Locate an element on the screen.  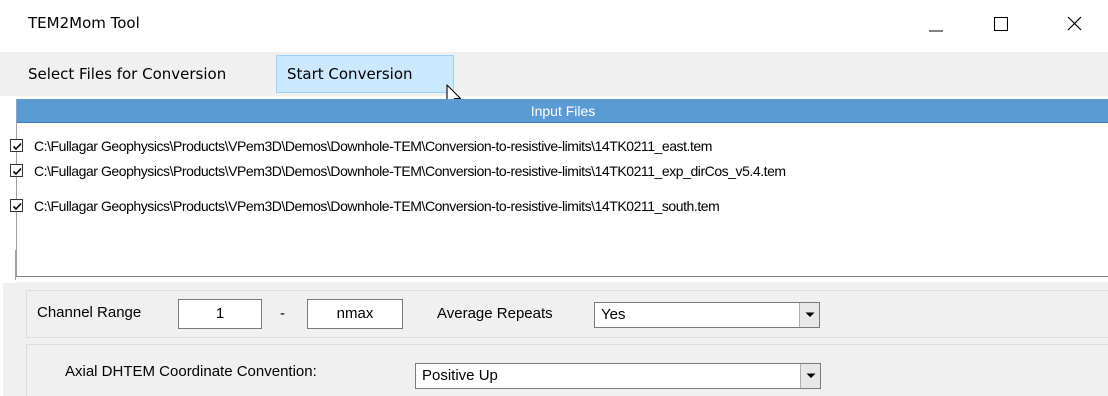
average-repeats-value: Yes is located at coordinates (613, 314).